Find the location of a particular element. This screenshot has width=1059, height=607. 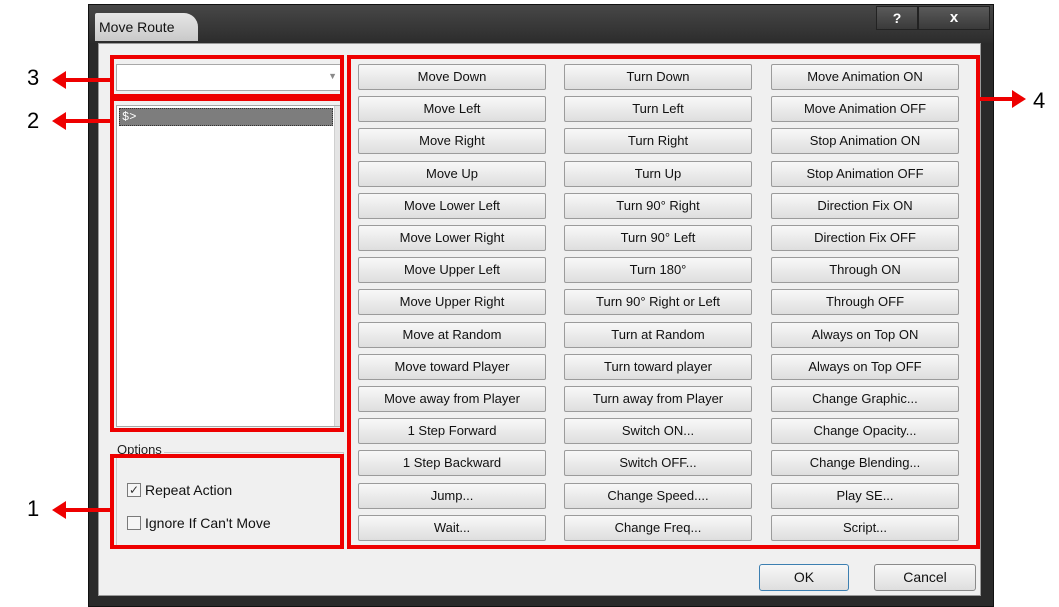

title-bar: Move Route ? x is located at coordinates (541, 24).